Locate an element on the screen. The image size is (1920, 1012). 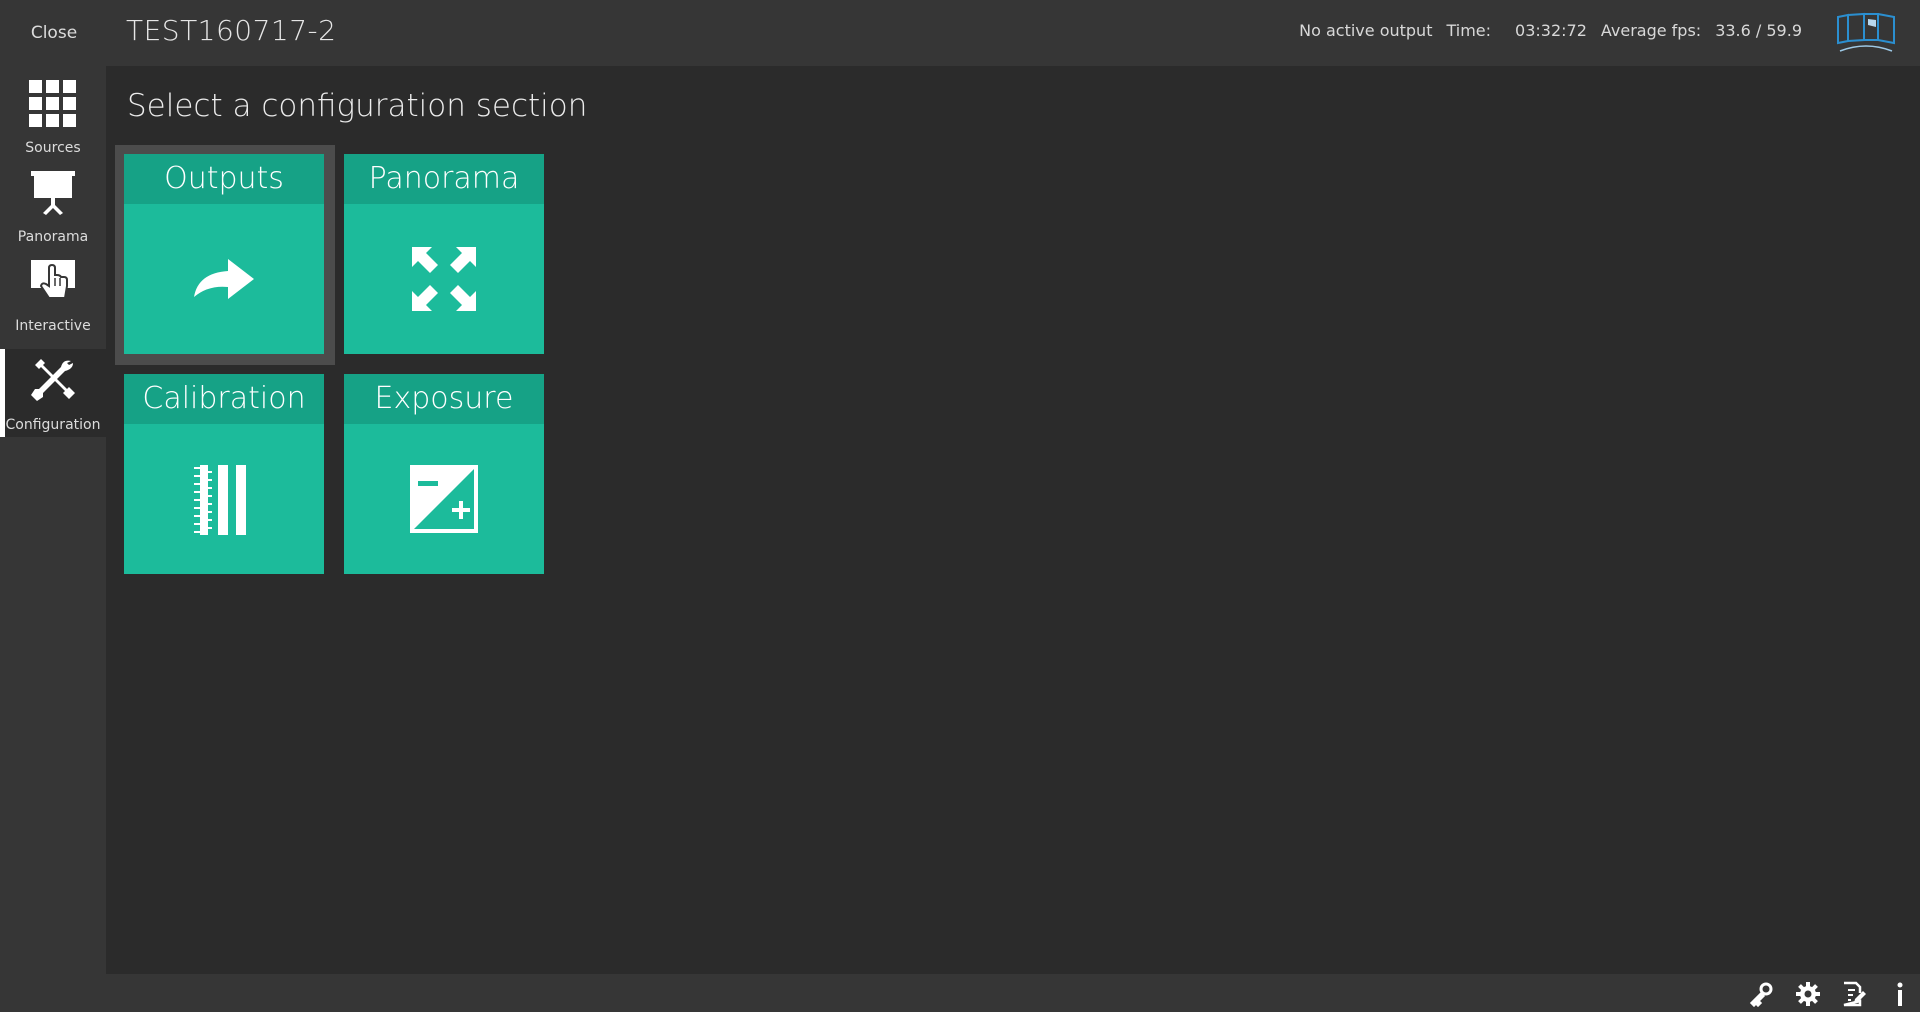
fps-value: 33.6 / 59.9 is located at coordinates (1758, 30).